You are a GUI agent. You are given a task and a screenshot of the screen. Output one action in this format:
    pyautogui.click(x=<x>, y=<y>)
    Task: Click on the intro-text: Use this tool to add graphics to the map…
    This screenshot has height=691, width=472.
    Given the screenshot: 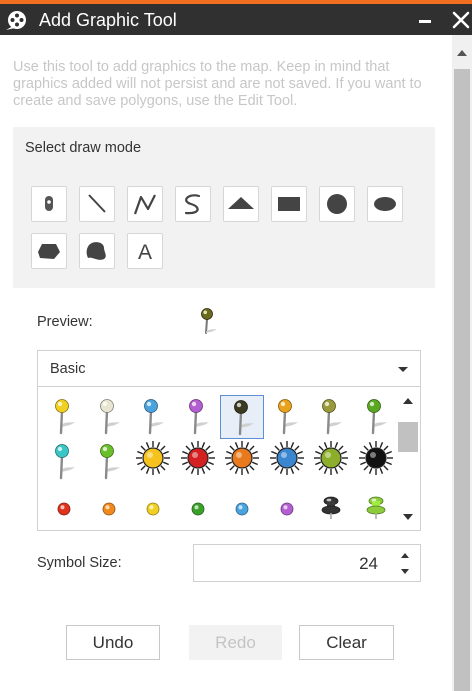 What is the action you would take?
    pyautogui.click(x=217, y=84)
    